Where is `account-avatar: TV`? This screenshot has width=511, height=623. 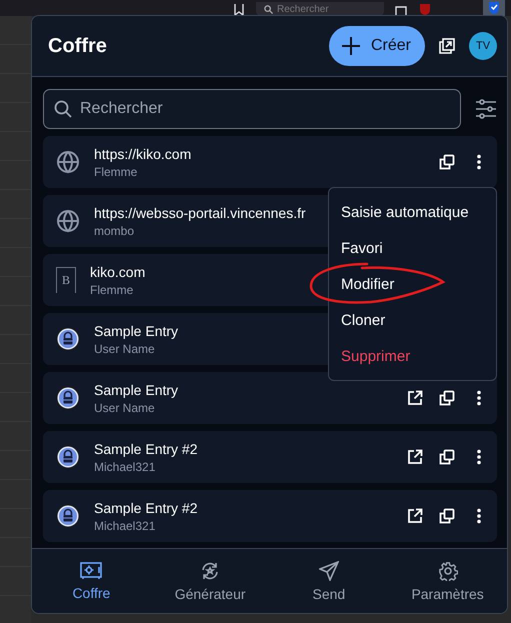
account-avatar: TV is located at coordinates (483, 46).